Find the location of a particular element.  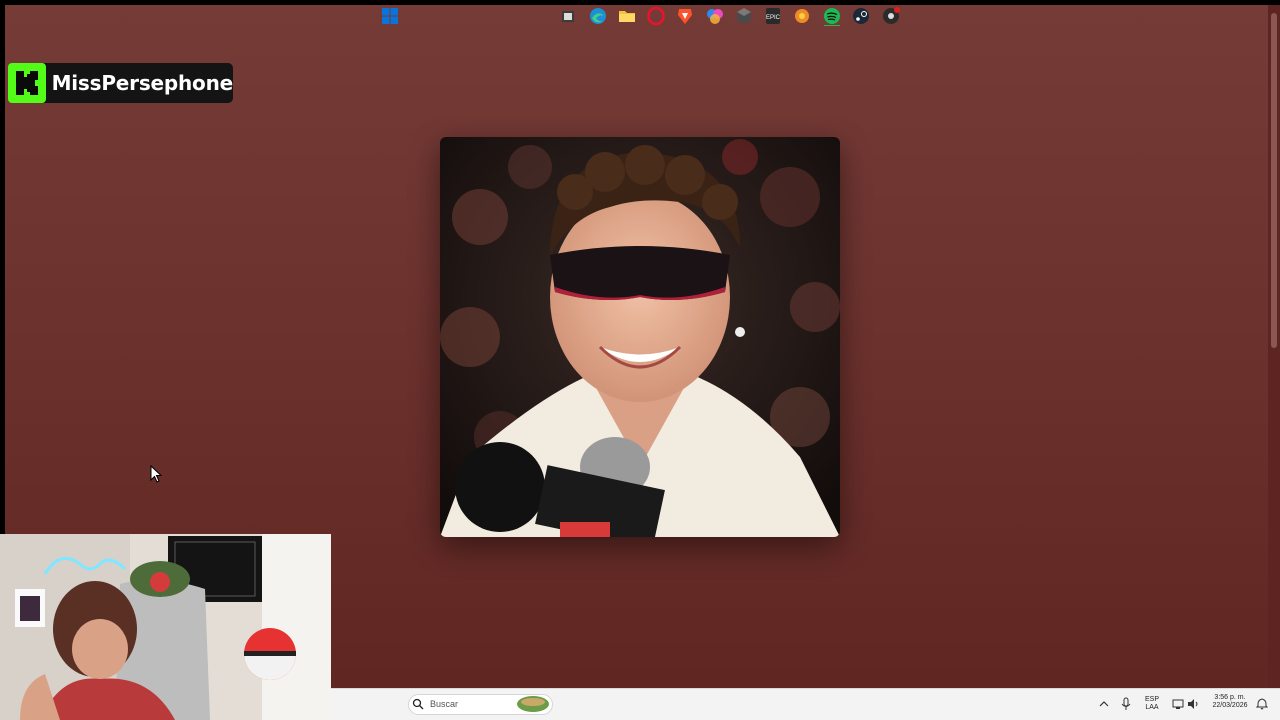

vertical-scrollbar is located at coordinates (1274, 346).